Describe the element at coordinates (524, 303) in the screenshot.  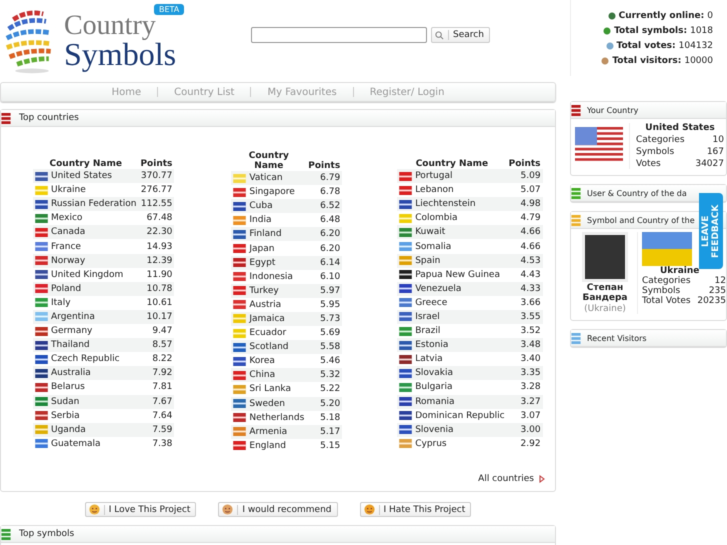
I see `points-cell: 3.66` at that location.